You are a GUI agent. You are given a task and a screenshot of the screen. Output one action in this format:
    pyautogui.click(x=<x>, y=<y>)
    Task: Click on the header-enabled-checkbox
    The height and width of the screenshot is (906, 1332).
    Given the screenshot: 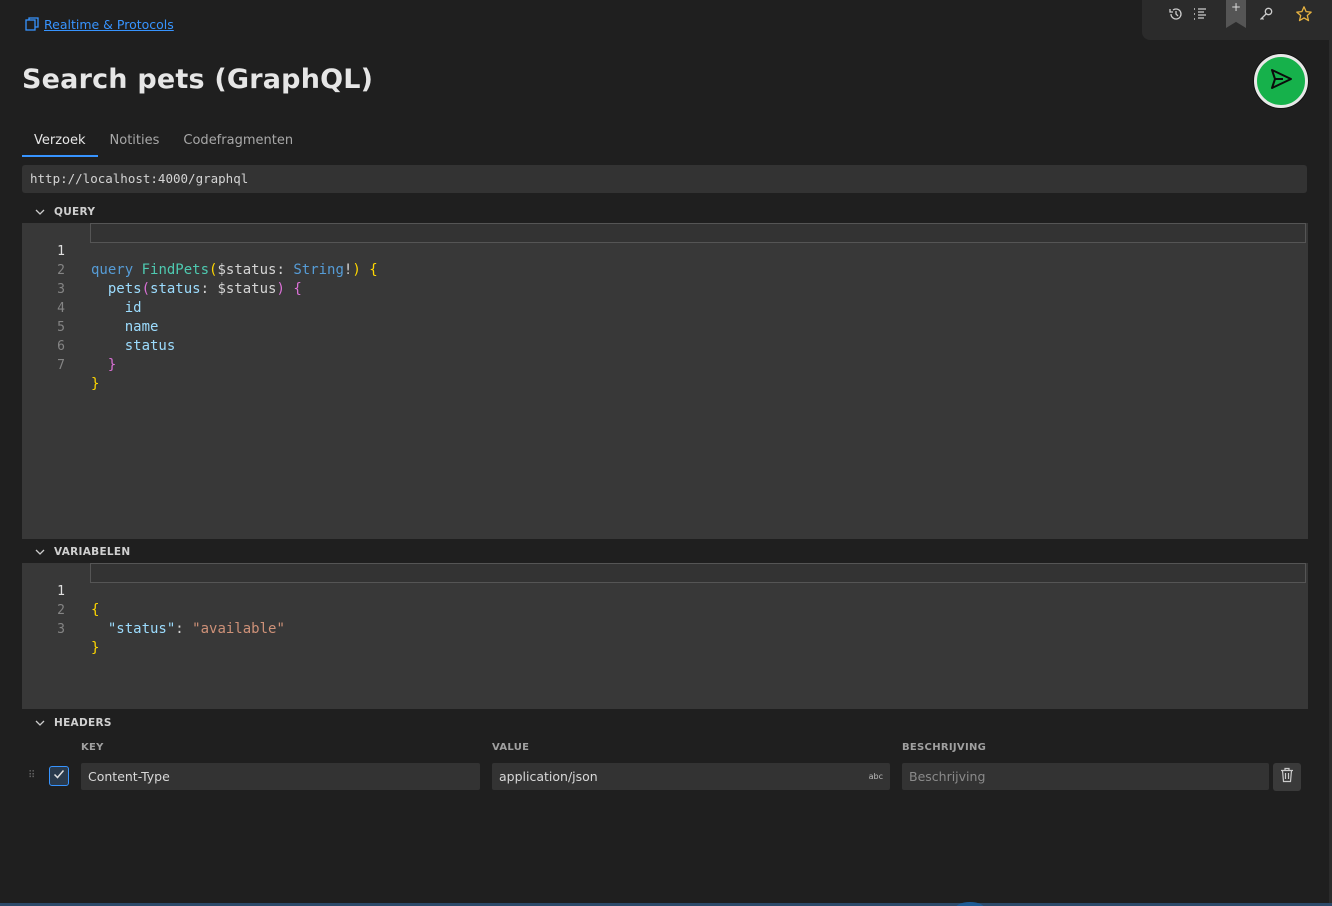 What is the action you would take?
    pyautogui.click(x=59, y=776)
    